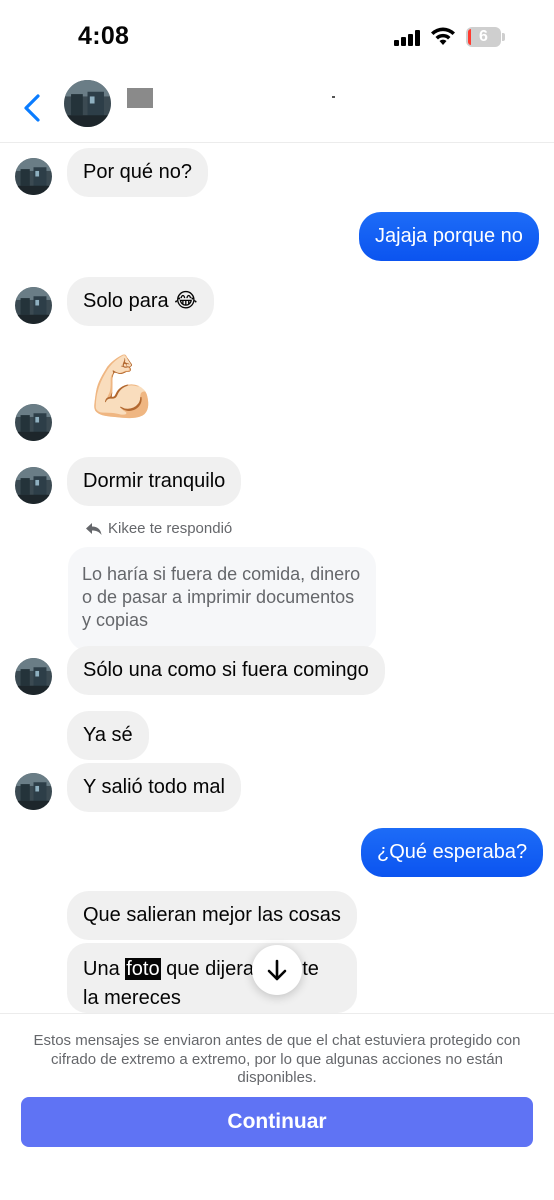 This screenshot has height=1200, width=554. What do you see at coordinates (443, 36) in the screenshot?
I see `wifi-icon` at bounding box center [443, 36].